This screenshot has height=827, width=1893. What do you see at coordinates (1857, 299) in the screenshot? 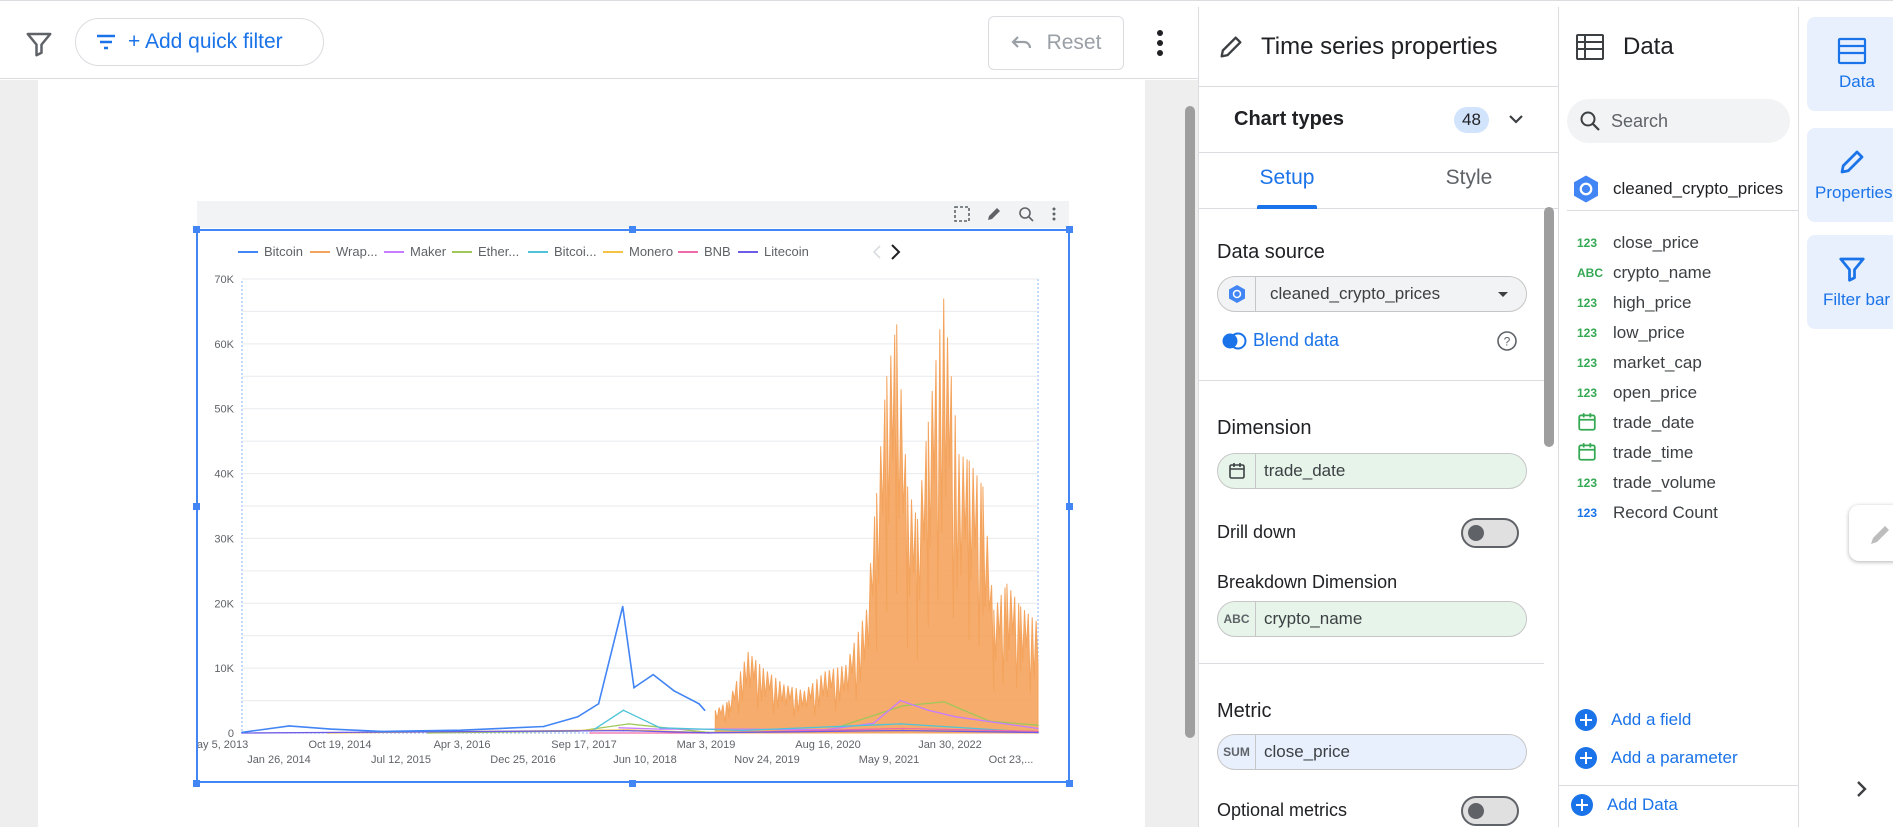
I see `rail-filter-bar-label: Filter bar` at bounding box center [1857, 299].